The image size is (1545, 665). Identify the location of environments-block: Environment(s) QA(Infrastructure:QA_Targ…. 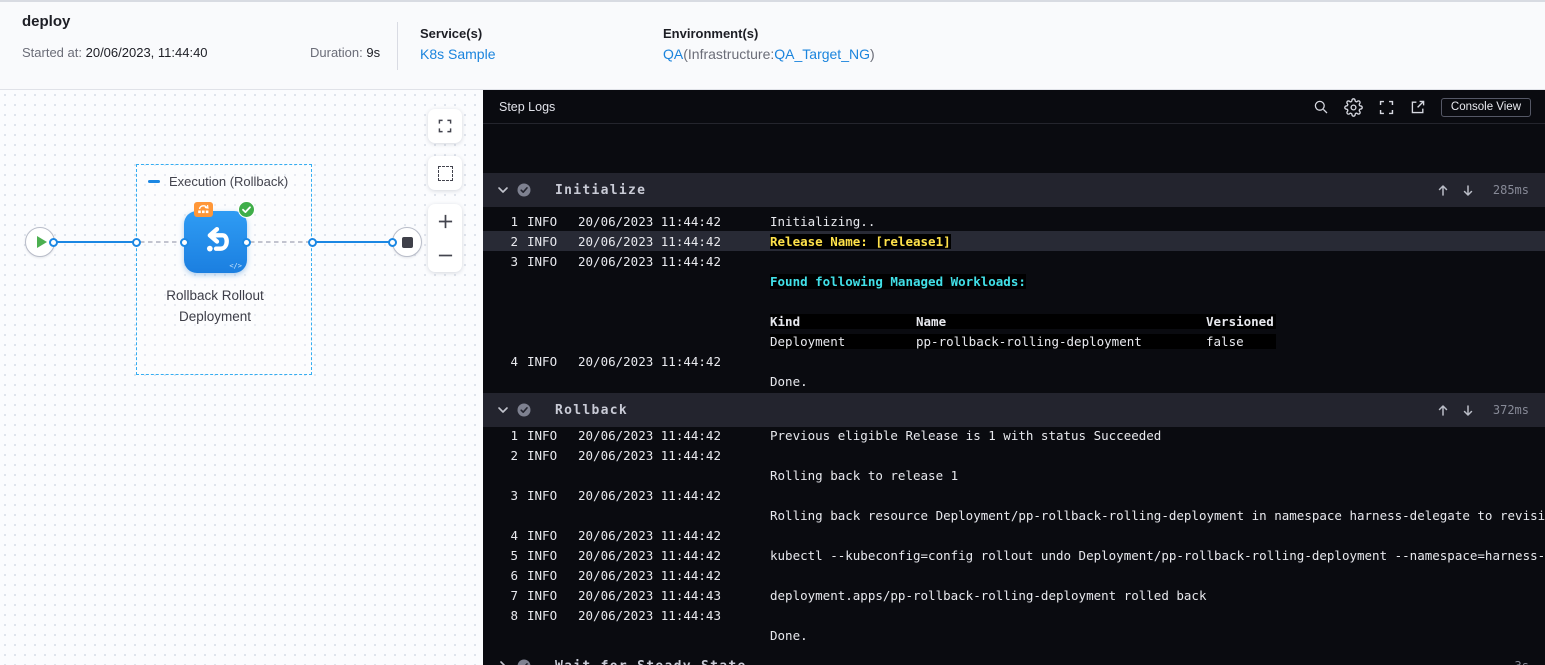
(769, 45).